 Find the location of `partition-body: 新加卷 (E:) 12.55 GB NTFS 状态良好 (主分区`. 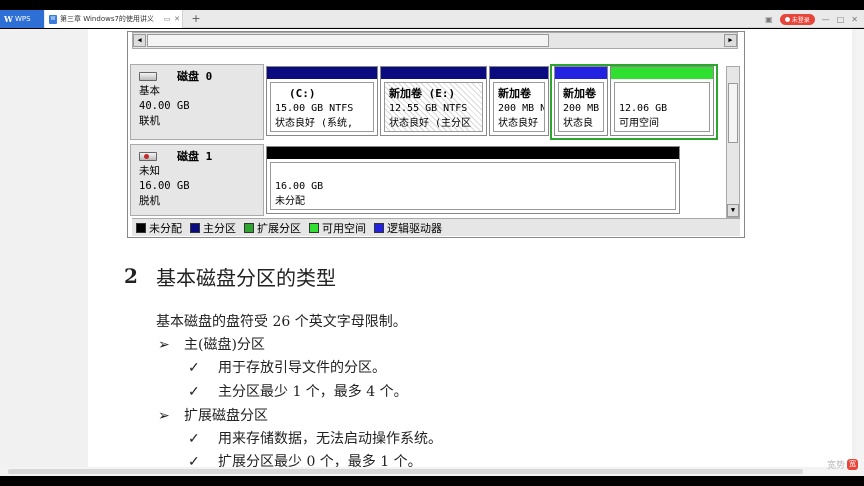

partition-body: 新加卷 (E:) 12.55 GB NTFS 状态良好 (主分区 is located at coordinates (433, 107).